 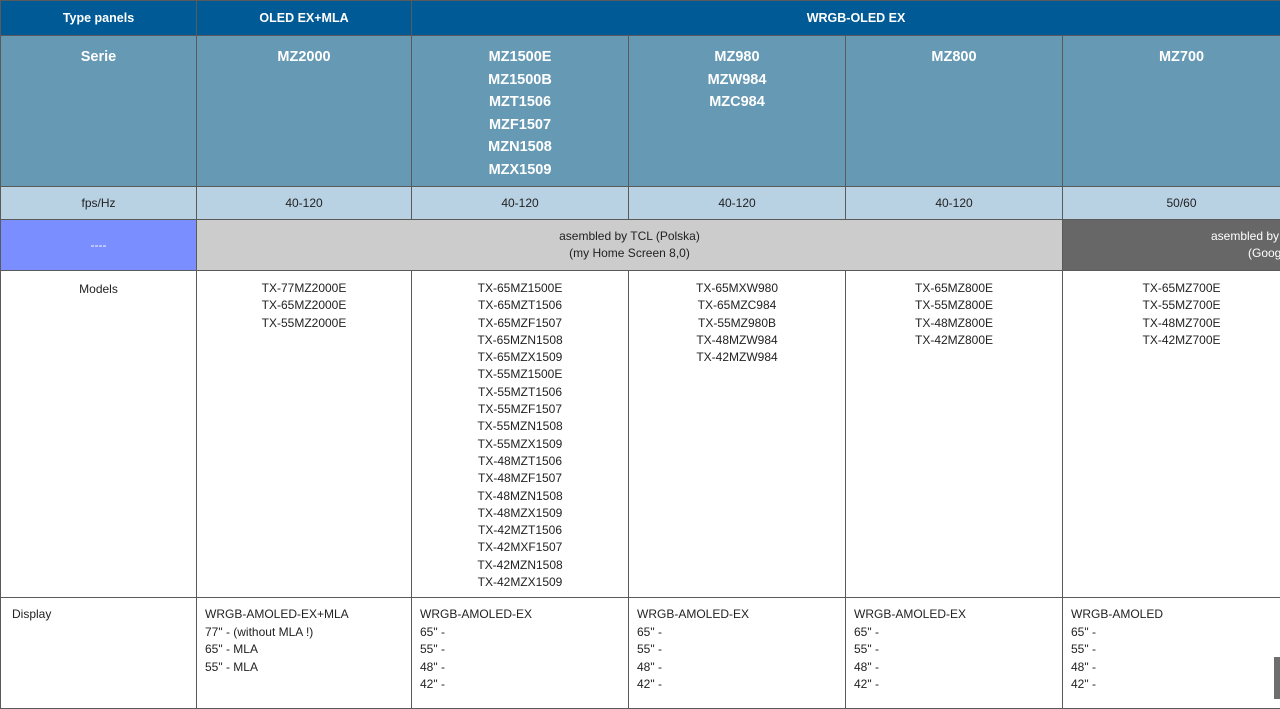 I want to click on display-label-cell: Display, so click(x=99, y=653).